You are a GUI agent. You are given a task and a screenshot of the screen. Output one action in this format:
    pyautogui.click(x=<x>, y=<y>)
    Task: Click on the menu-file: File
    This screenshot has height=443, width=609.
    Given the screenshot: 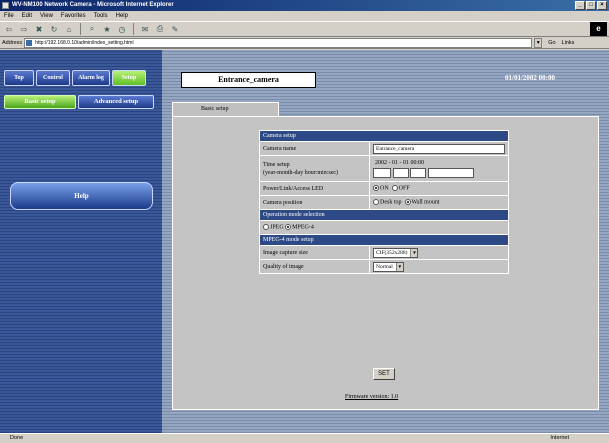 What is the action you would take?
    pyautogui.click(x=9, y=16)
    